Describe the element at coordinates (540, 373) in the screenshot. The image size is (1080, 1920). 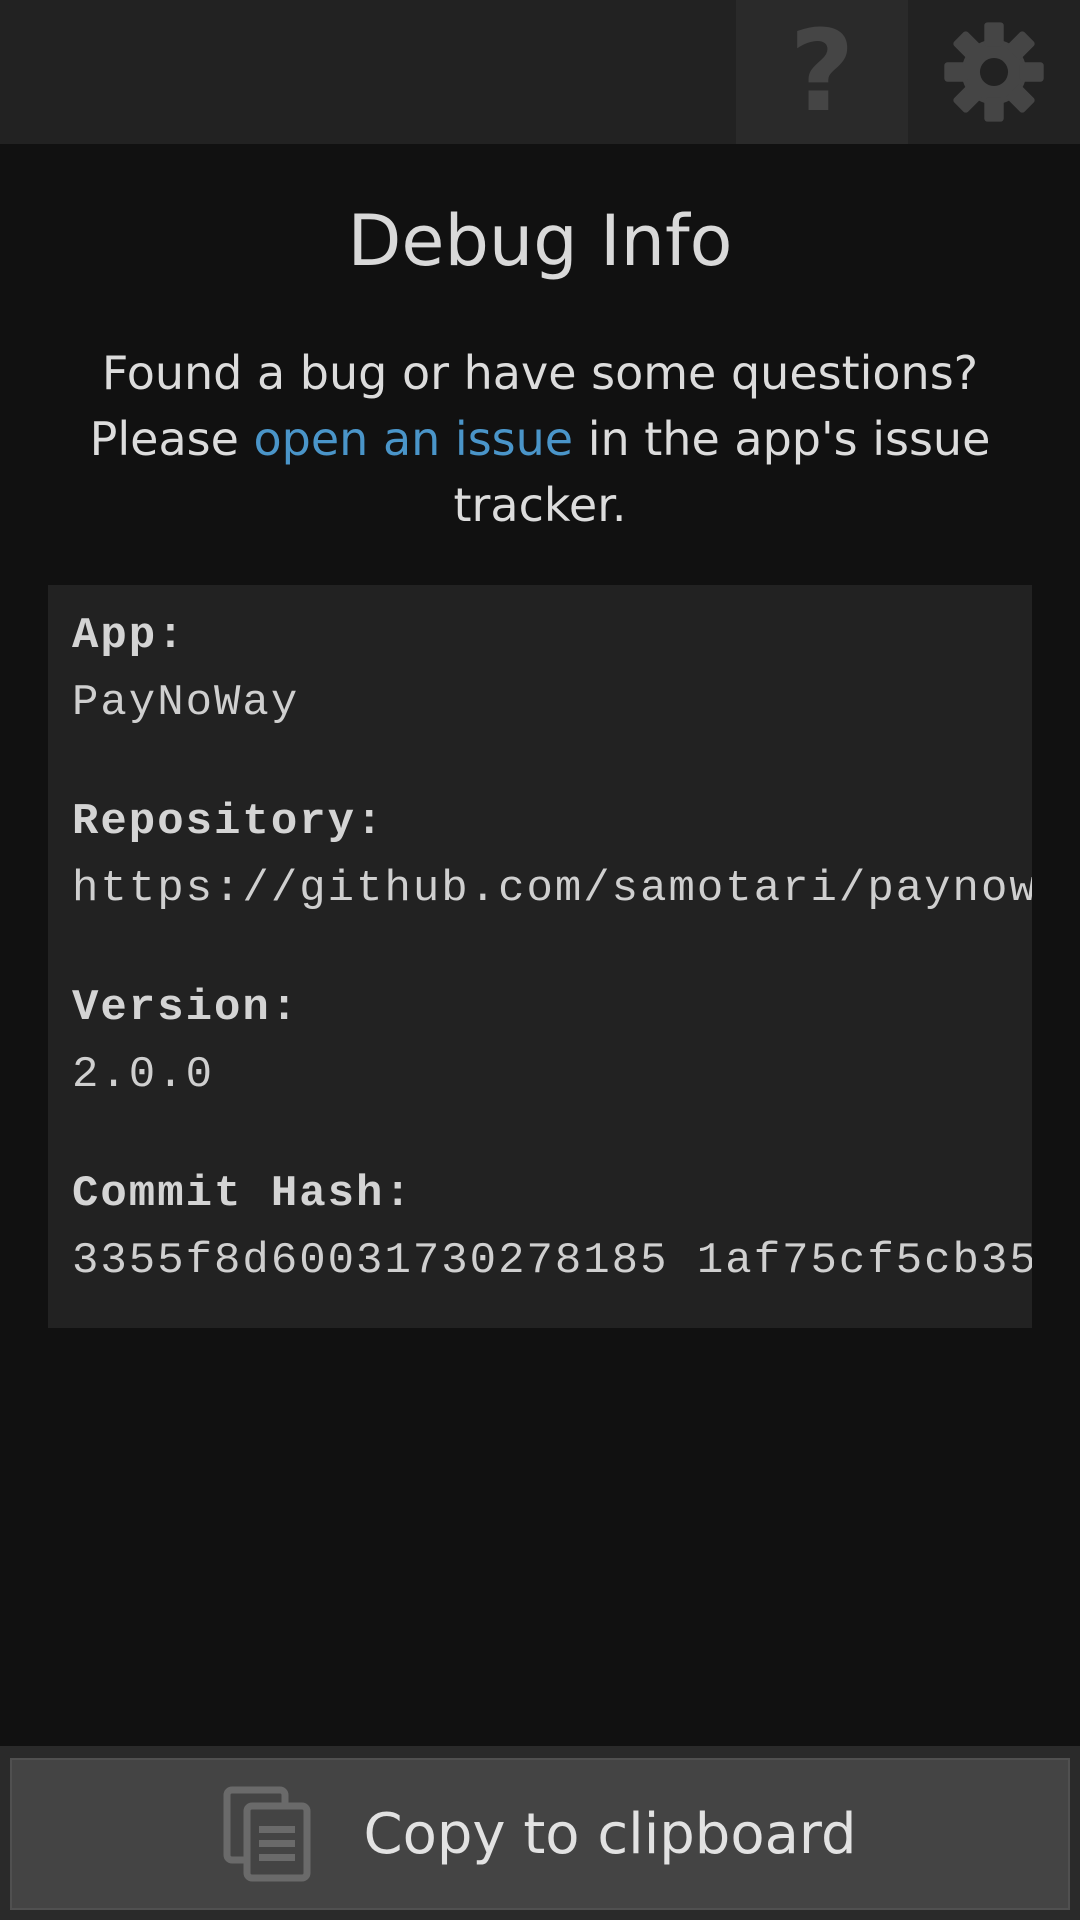
I see `intro-line-1: Found a bug or have some questions?` at that location.